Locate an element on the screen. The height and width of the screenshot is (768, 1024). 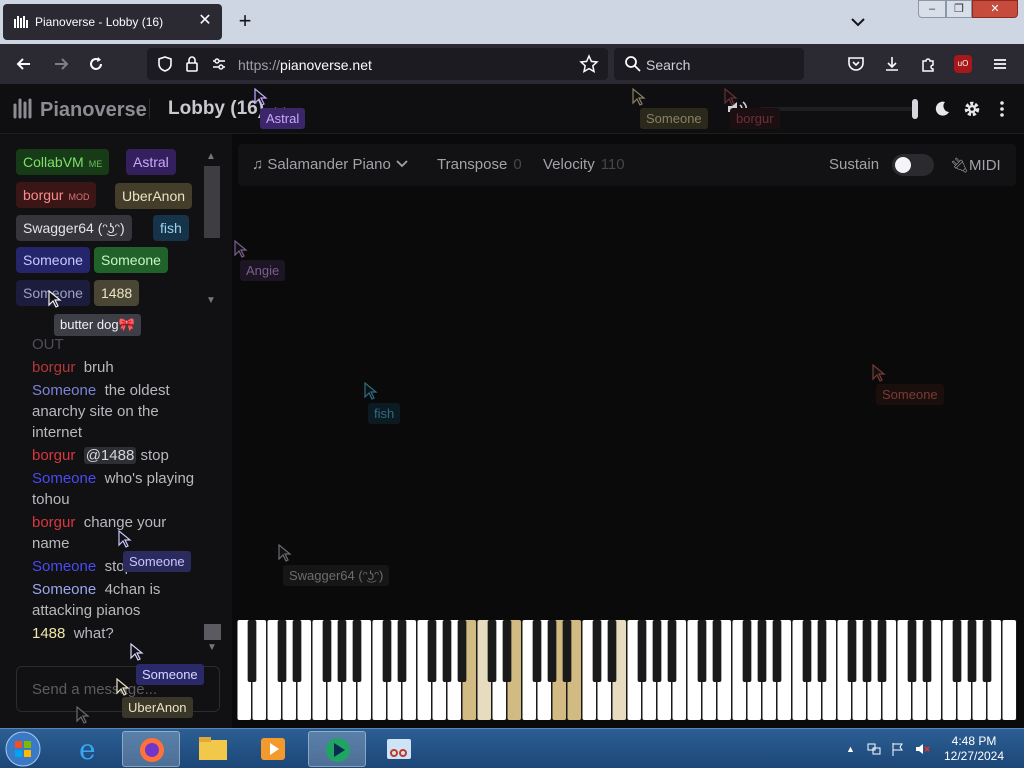
volume-muted-icon is located at coordinates (922, 749).